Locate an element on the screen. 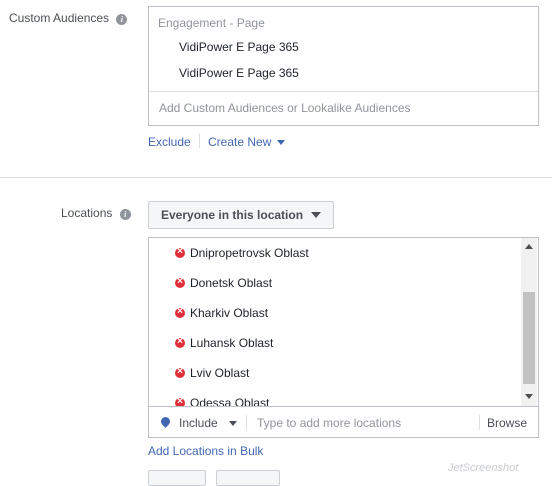  include-label: Include is located at coordinates (198, 423).